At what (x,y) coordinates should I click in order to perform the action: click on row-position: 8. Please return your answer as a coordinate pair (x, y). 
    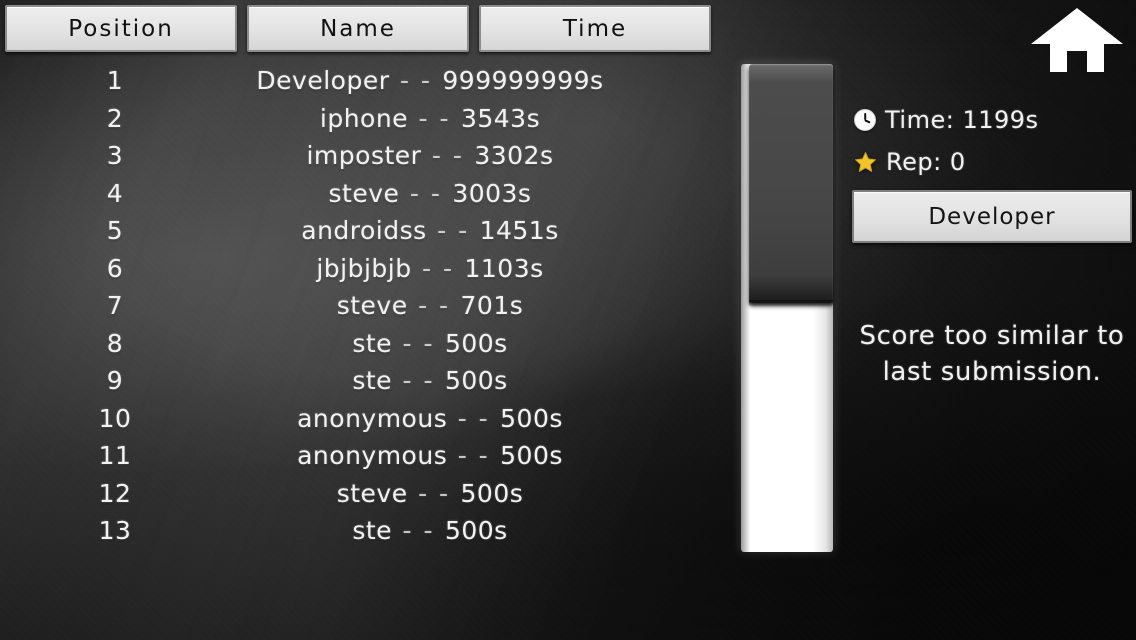
    Looking at the image, I should click on (115, 343).